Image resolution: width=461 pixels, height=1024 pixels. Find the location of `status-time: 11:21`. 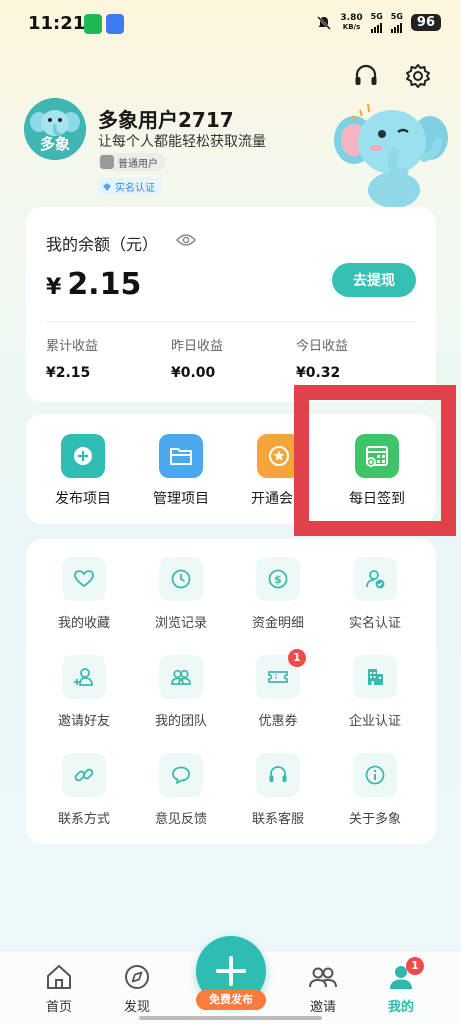

status-time: 11:21 is located at coordinates (57, 23).